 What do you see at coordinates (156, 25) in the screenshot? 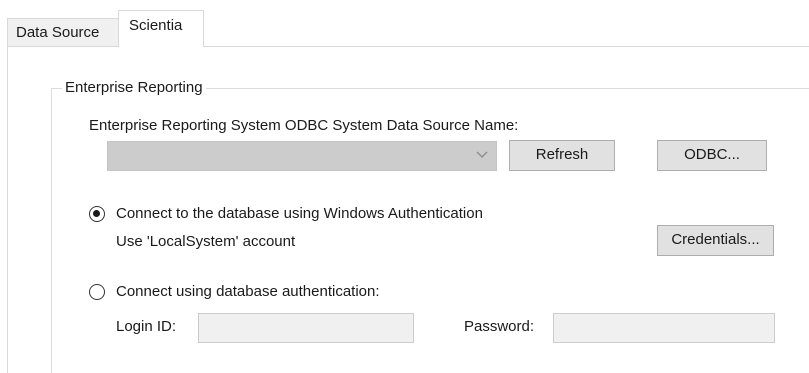
I see `tab-scientia-label: Scientia` at bounding box center [156, 25].